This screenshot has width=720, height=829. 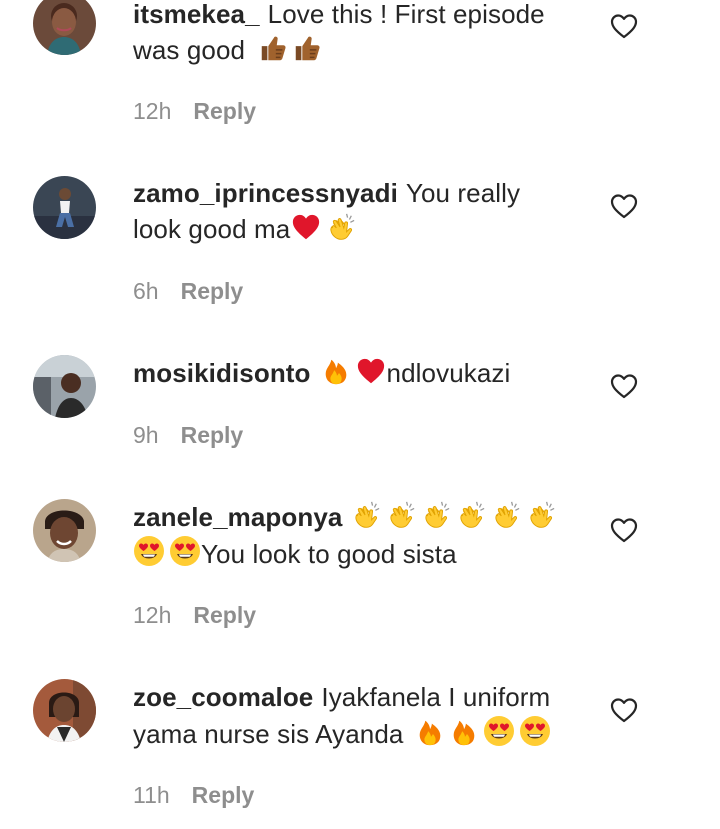 What do you see at coordinates (146, 435) in the screenshot?
I see `timestamp: 9h` at bounding box center [146, 435].